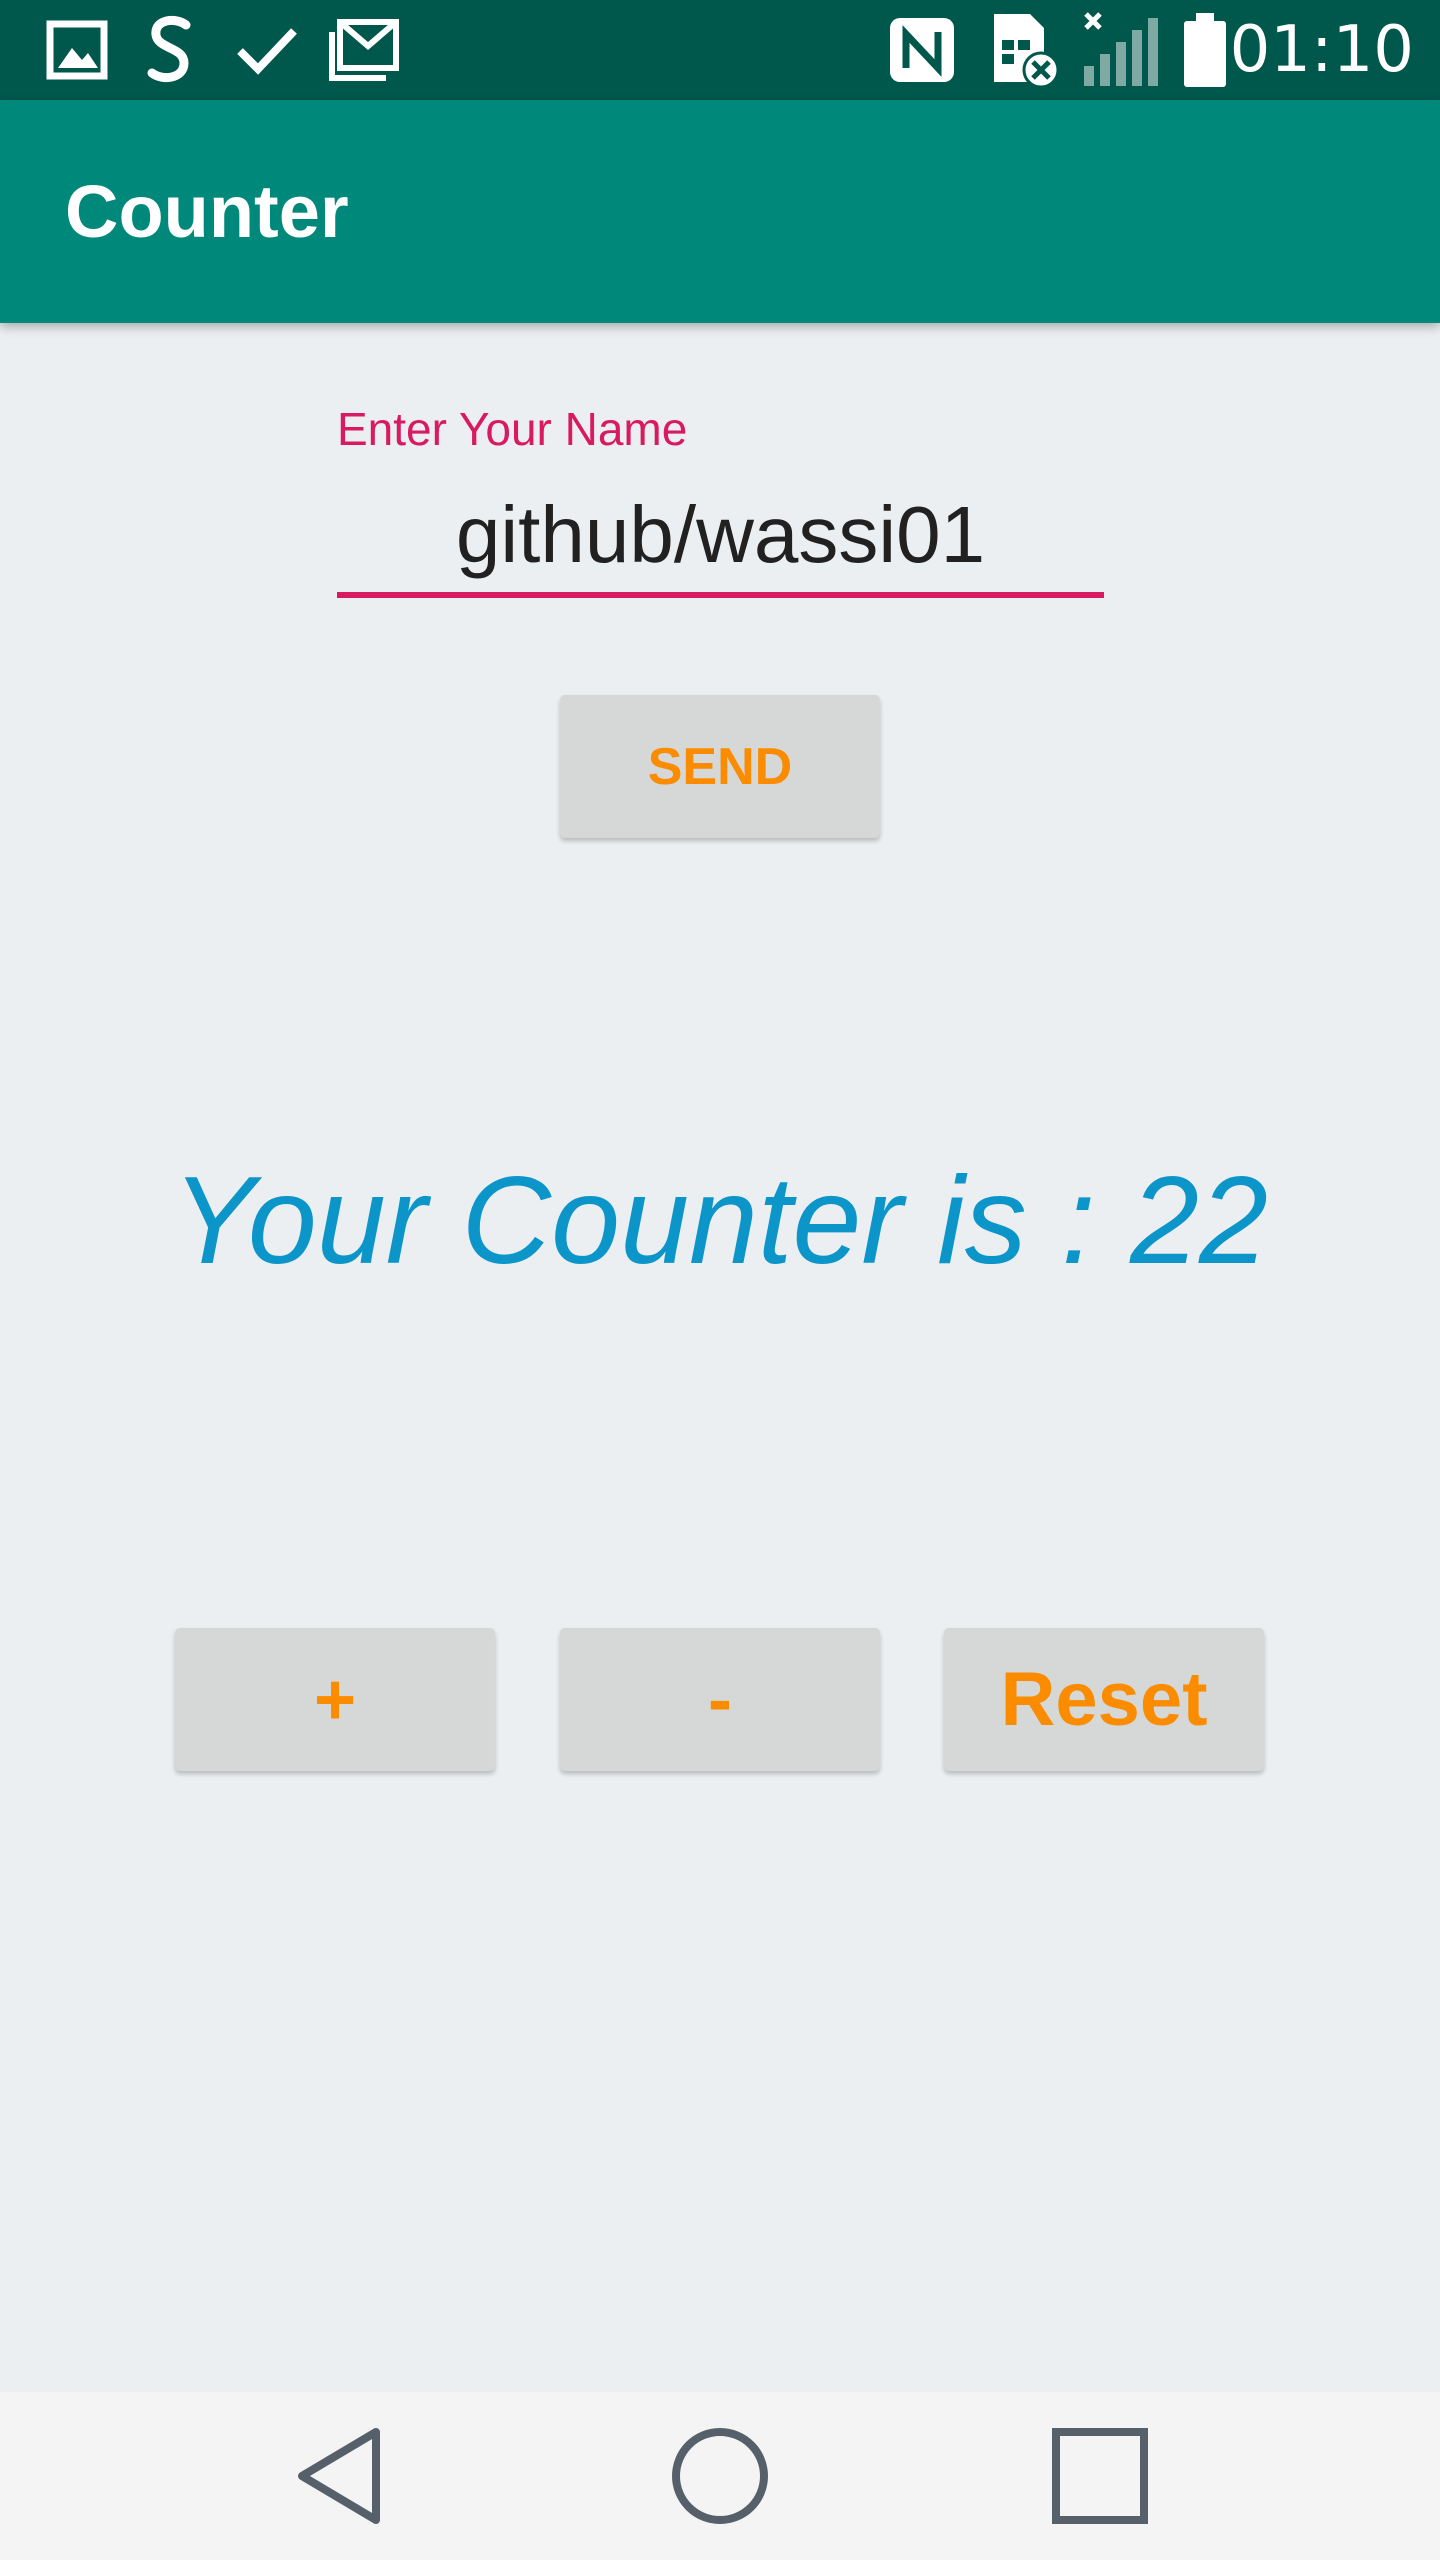 Image resolution: width=1440 pixels, height=2560 pixels. What do you see at coordinates (1104, 1699) in the screenshot?
I see `reset-button: Reset` at bounding box center [1104, 1699].